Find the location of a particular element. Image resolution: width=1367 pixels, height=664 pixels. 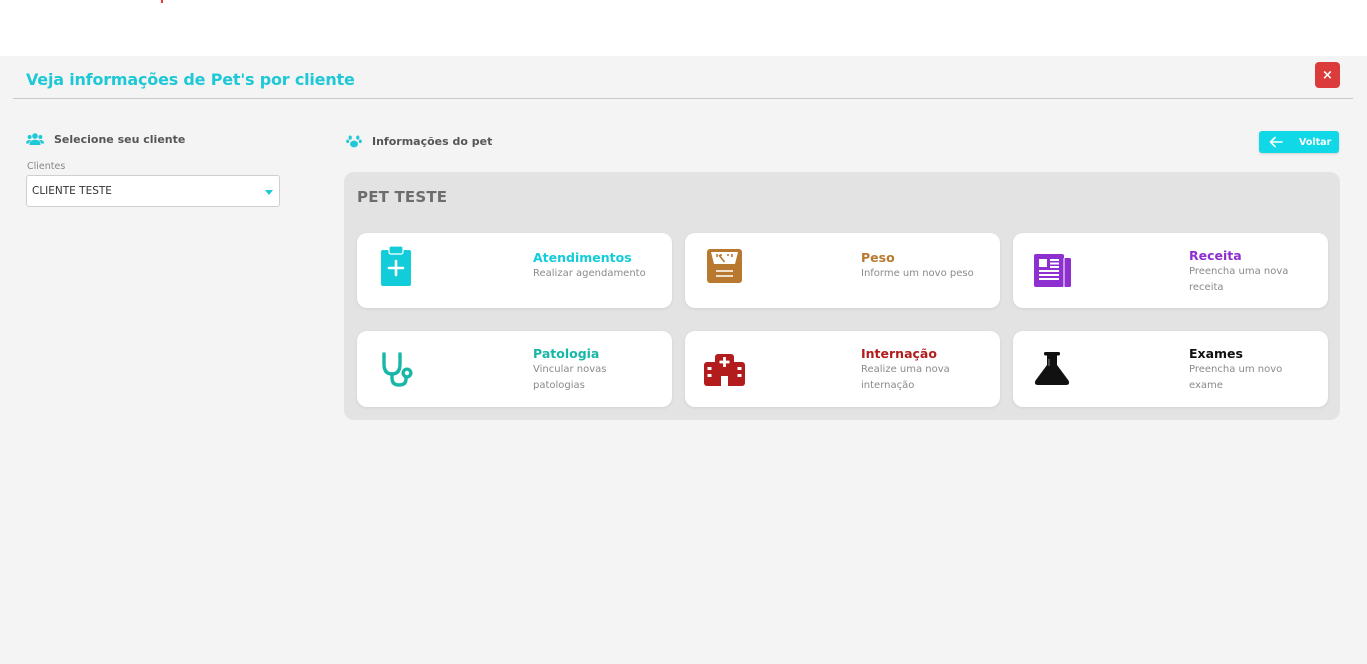

card-title: Exames is located at coordinates (1216, 353).